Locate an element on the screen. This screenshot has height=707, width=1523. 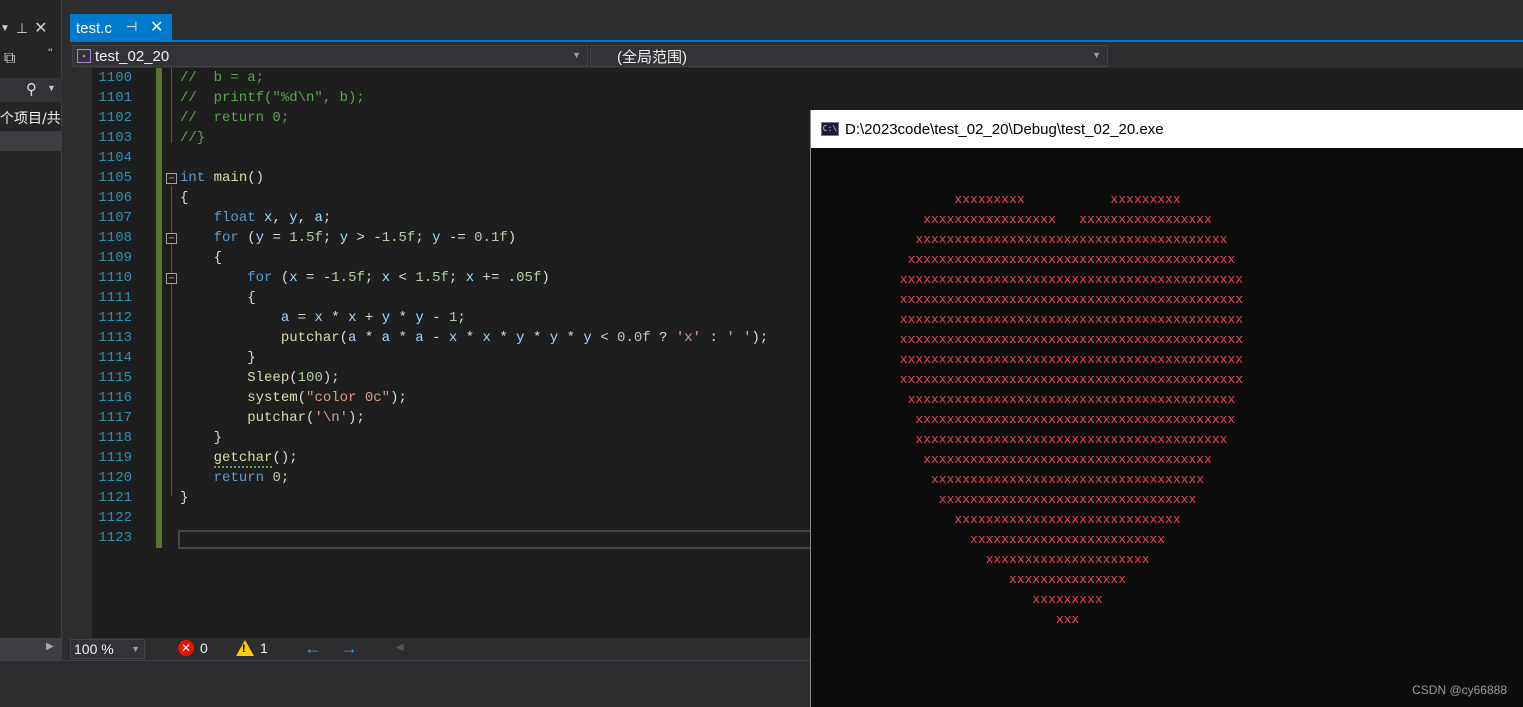
solution-label: 个项目/共 is located at coordinates (30, 119).